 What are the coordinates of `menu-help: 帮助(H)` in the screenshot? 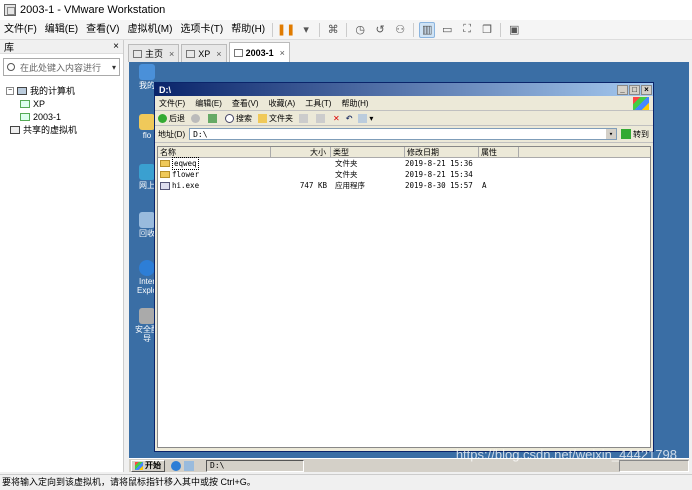 It's located at (248, 30).